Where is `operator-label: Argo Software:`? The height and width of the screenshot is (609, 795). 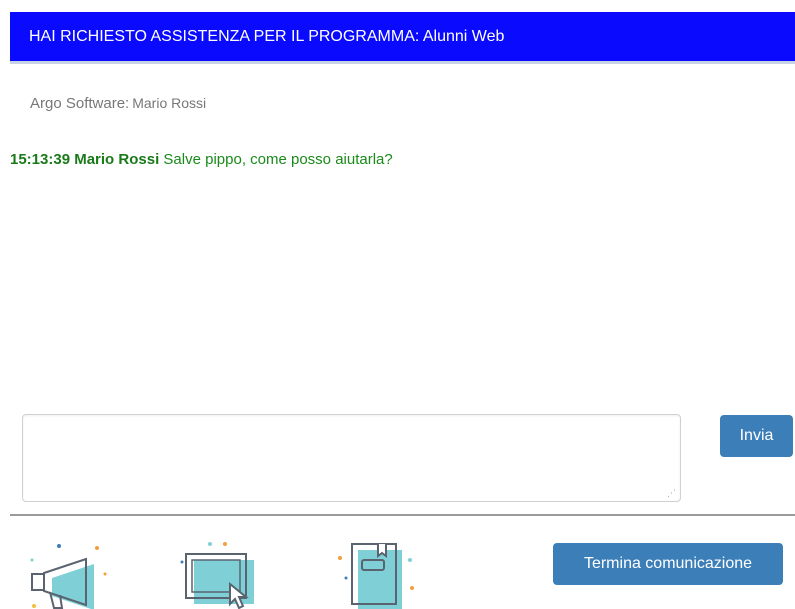
operator-label: Argo Software: is located at coordinates (80, 103).